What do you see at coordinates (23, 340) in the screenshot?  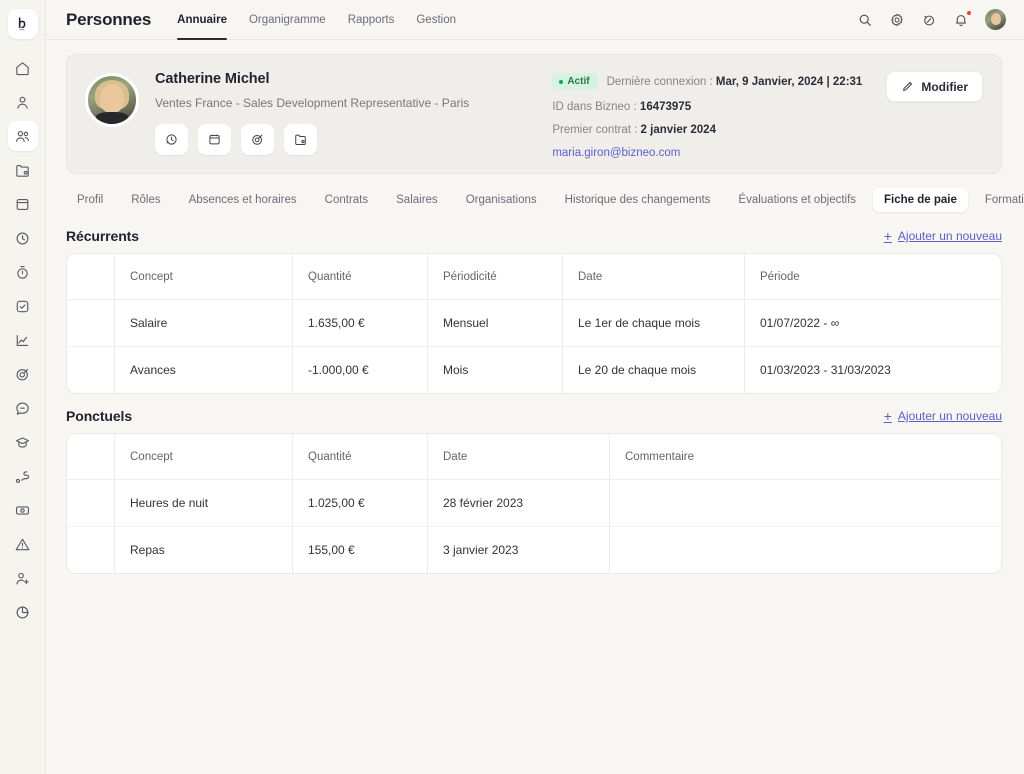 I see `sidebar-item-analytics` at bounding box center [23, 340].